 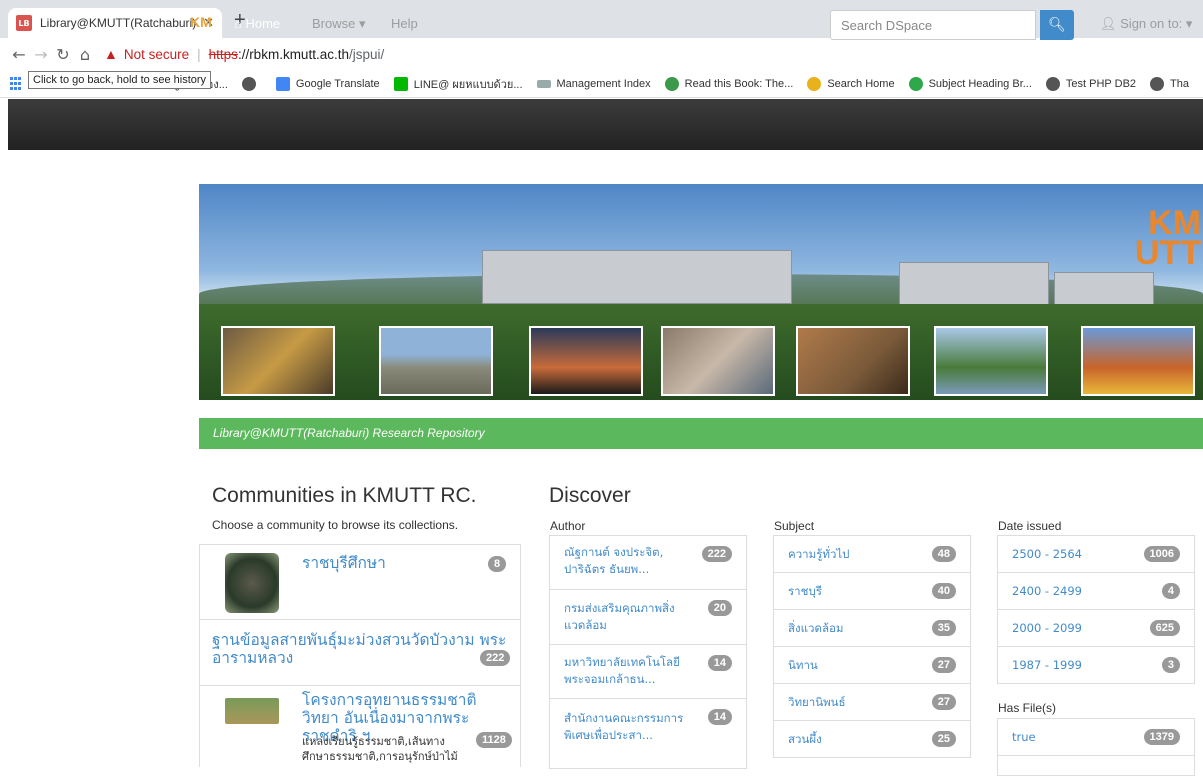 I want to click on date-facet-item: 1987 - 1999 3, so click(x=1096, y=665).